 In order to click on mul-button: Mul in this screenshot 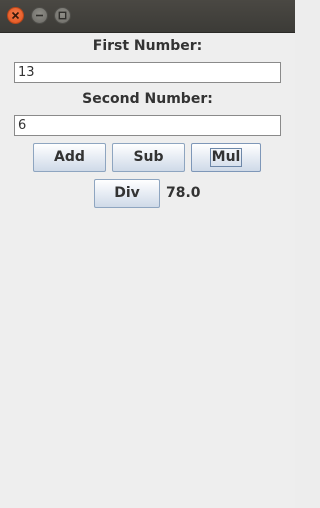, I will do `click(226, 157)`.